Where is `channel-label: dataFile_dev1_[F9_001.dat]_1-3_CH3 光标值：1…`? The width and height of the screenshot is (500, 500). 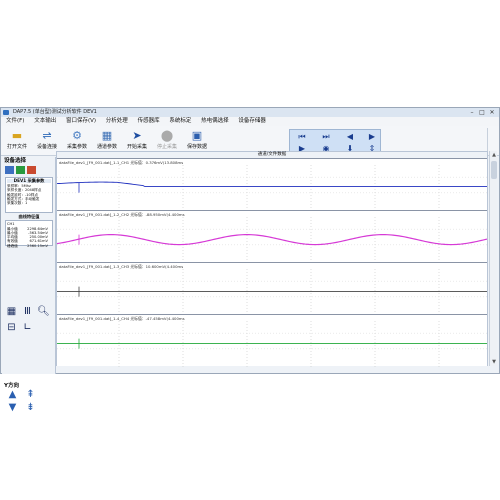 channel-label: dataFile_dev1_[F9_001.dat]_1-3_CH3 光标值：1… is located at coordinates (121, 266).